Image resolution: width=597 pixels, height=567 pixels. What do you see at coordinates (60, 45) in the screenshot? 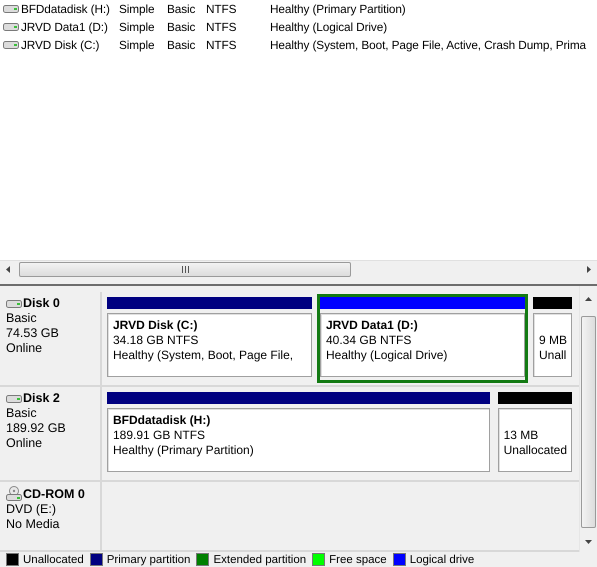
I see `volume-name: JRVD Disk (C:)` at bounding box center [60, 45].